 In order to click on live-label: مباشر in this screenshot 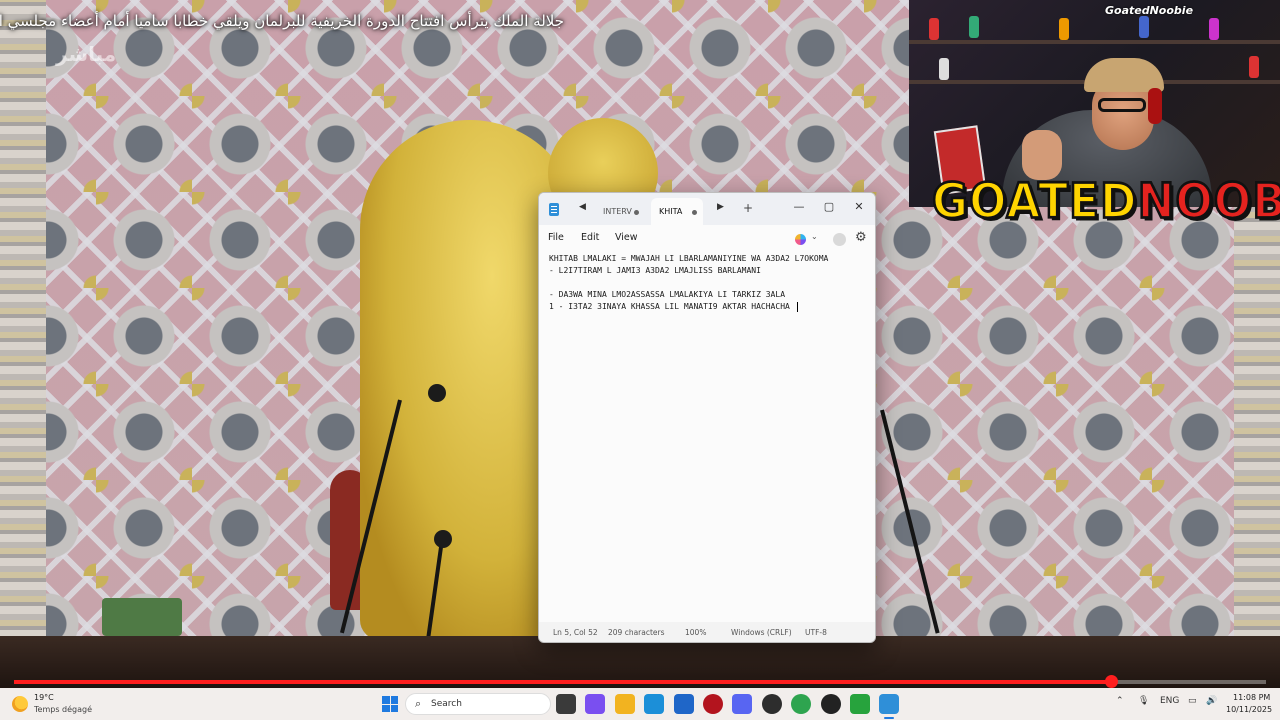, I will do `click(86, 54)`.